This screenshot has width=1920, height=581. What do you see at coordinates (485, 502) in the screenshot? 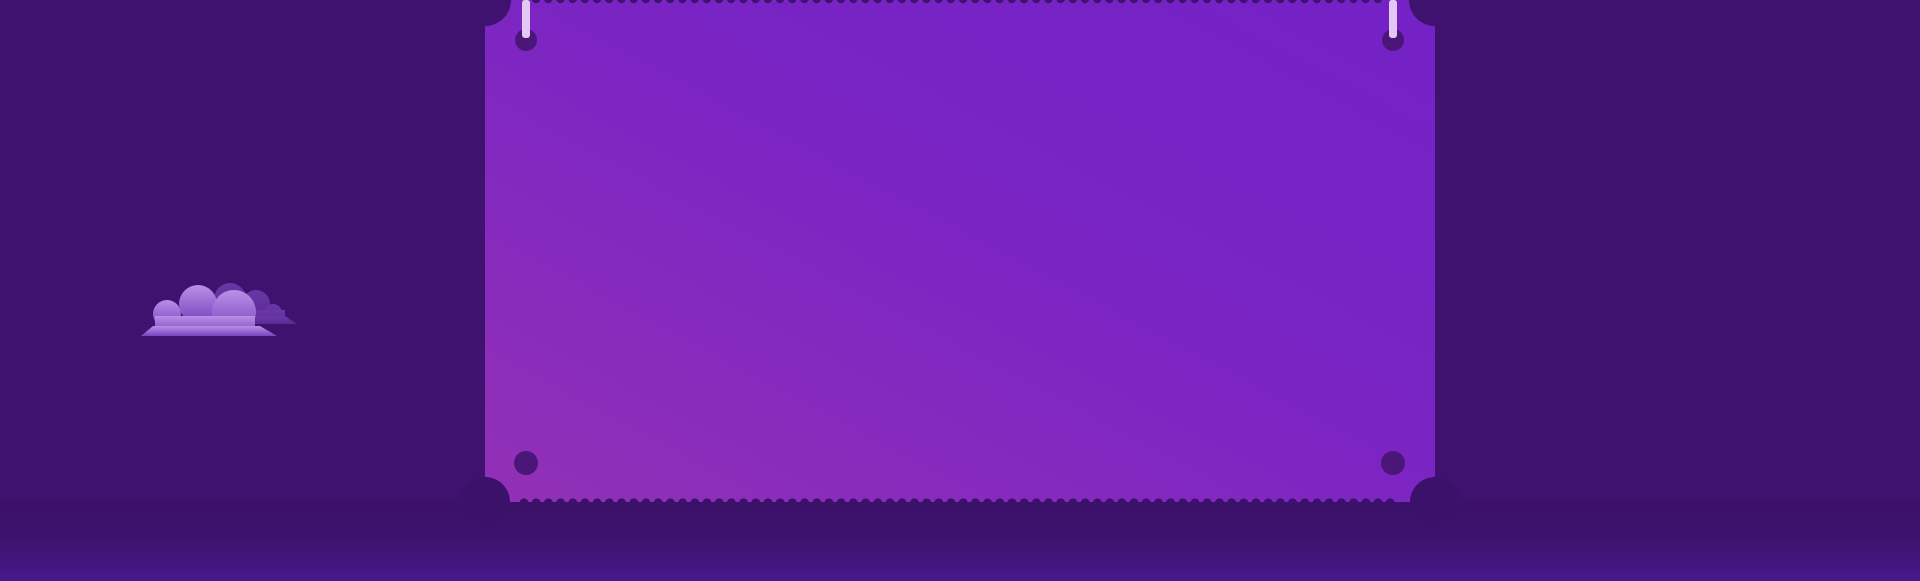
I see `corner-notch-bottom-left` at bounding box center [485, 502].